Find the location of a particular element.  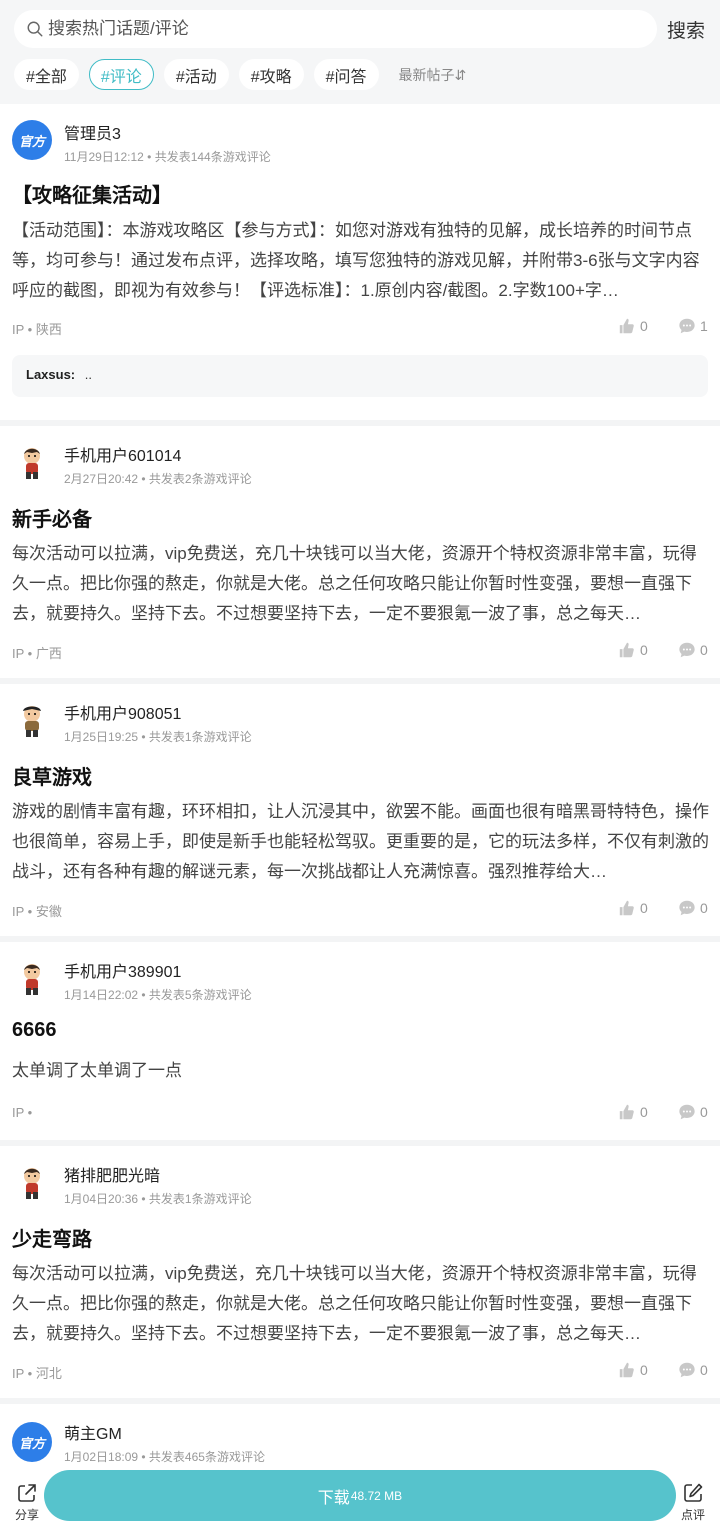

share-button: 分享 is located at coordinates (27, 1502).